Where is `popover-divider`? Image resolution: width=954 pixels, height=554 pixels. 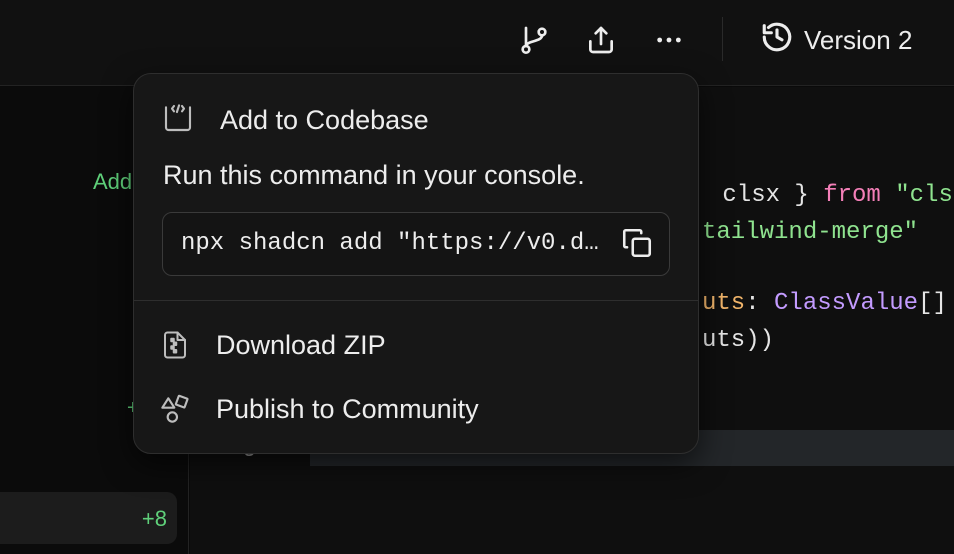
popover-divider is located at coordinates (416, 300).